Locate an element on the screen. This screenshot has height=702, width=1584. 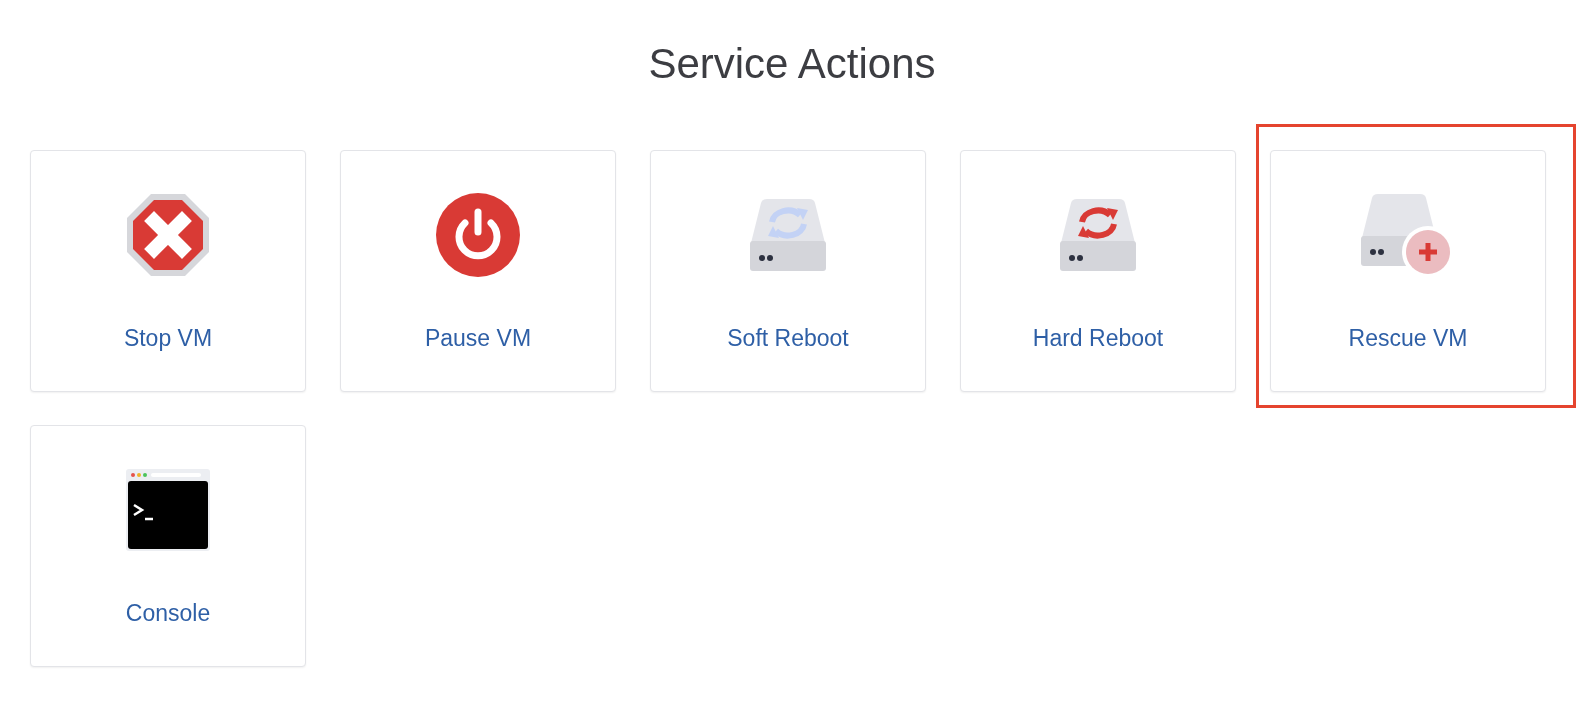
action-card: Stop VM is located at coordinates (168, 271).